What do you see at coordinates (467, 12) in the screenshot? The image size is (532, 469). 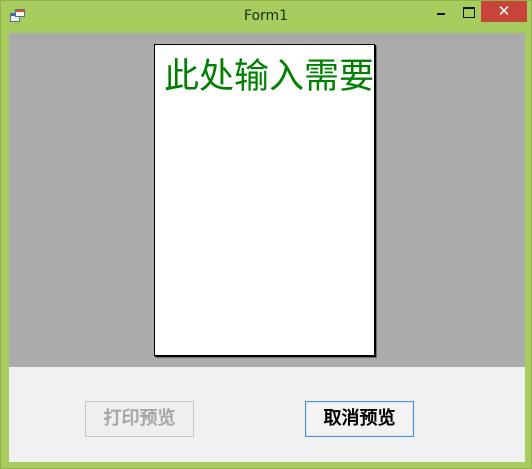 I see `maximize-button` at bounding box center [467, 12].